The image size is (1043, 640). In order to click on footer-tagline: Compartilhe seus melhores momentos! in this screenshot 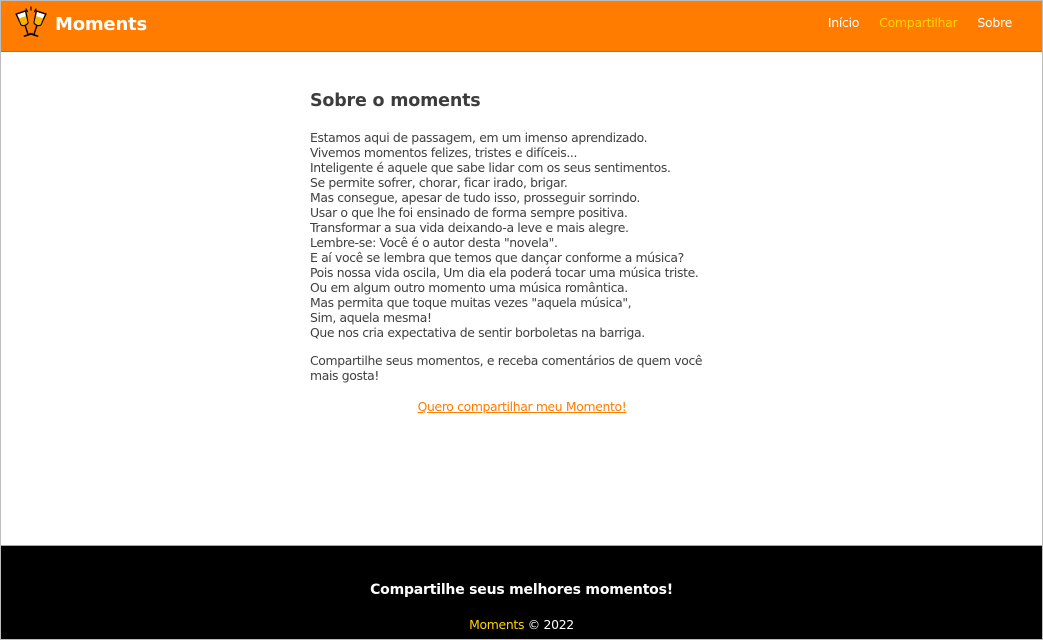, I will do `click(521, 590)`.